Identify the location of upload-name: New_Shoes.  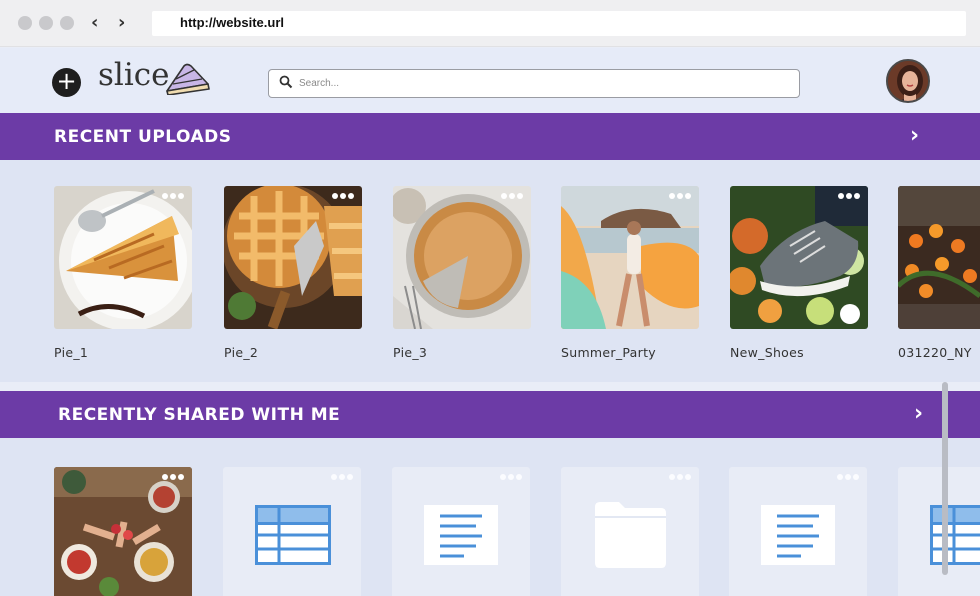
(767, 352).